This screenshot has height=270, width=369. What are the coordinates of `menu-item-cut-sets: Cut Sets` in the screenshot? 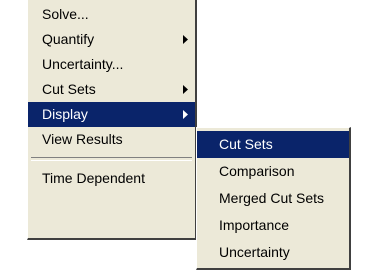 It's located at (111, 89).